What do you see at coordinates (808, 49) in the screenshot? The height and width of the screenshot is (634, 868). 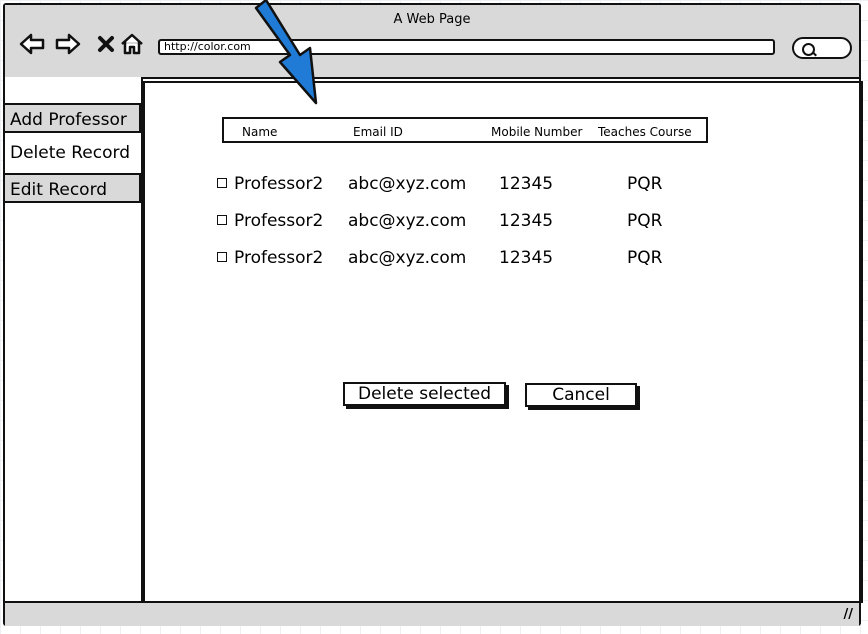 I see `search-icon` at bounding box center [808, 49].